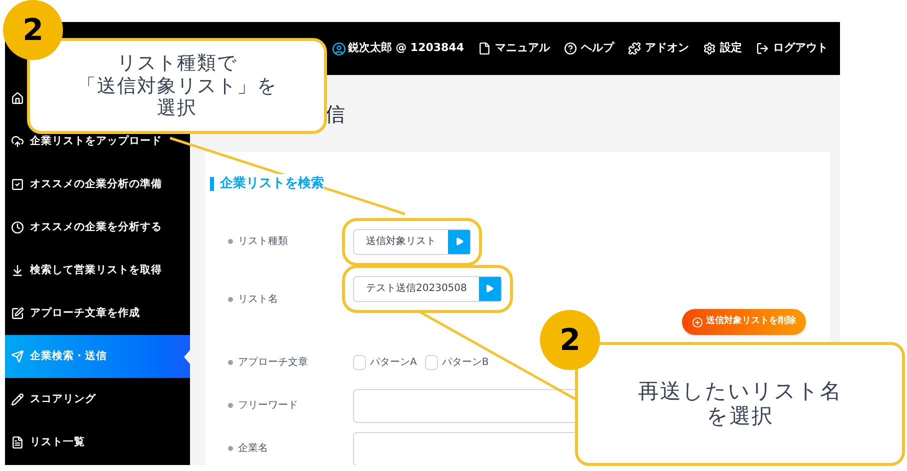 The width and height of the screenshot is (907, 471). What do you see at coordinates (177, 86) in the screenshot?
I see `callout-text: 「送信対象リスト」を` at bounding box center [177, 86].